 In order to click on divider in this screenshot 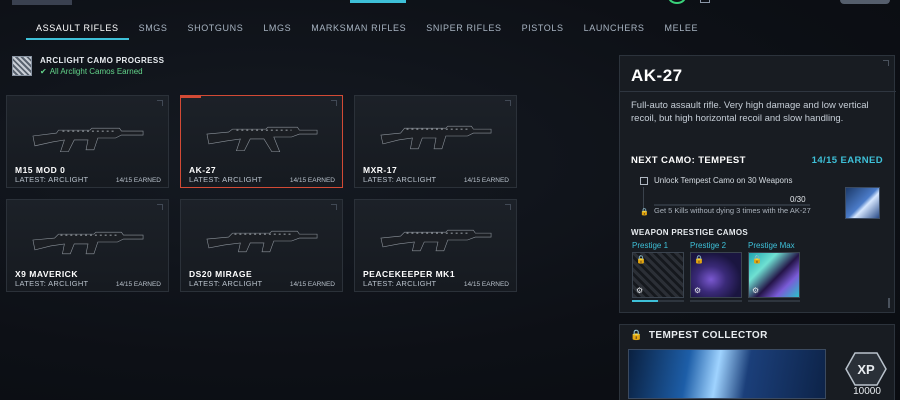, I will do `click(758, 91)`.